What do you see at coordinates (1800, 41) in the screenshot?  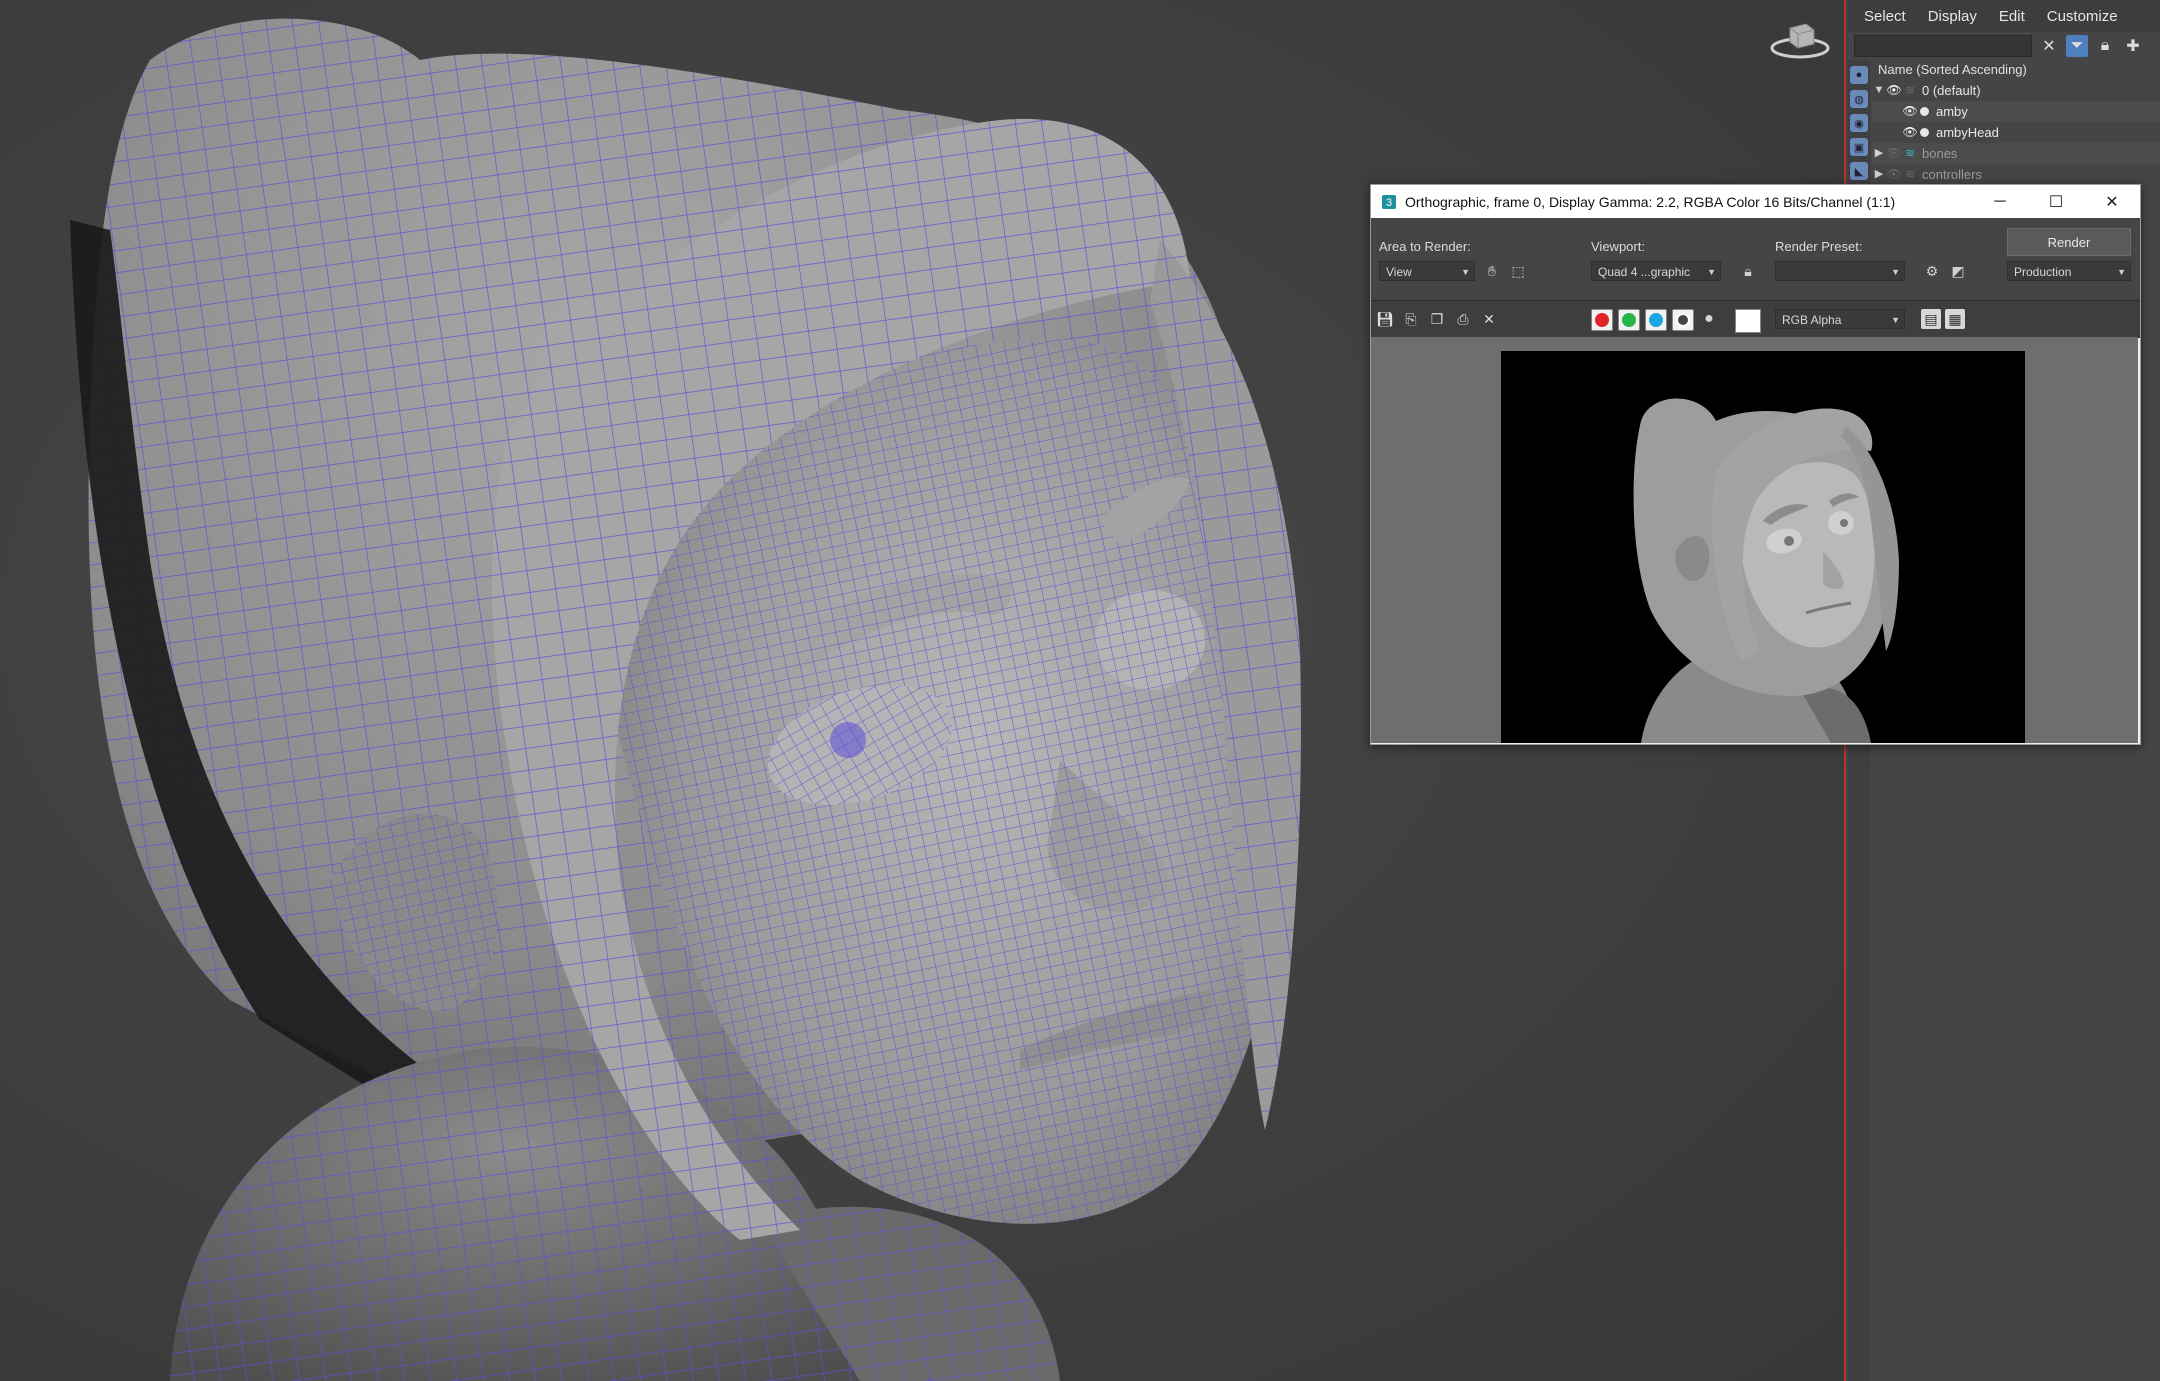 I see `viewcube-icon` at bounding box center [1800, 41].